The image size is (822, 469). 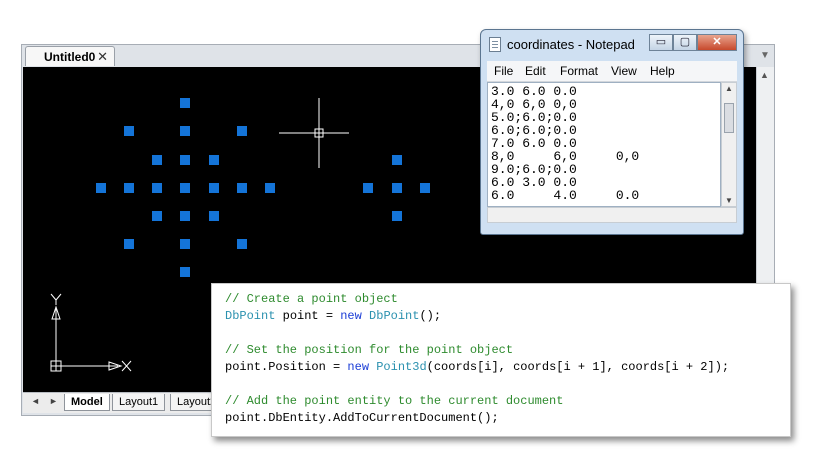 What do you see at coordinates (662, 71) in the screenshot?
I see `menu-item-help: Help` at bounding box center [662, 71].